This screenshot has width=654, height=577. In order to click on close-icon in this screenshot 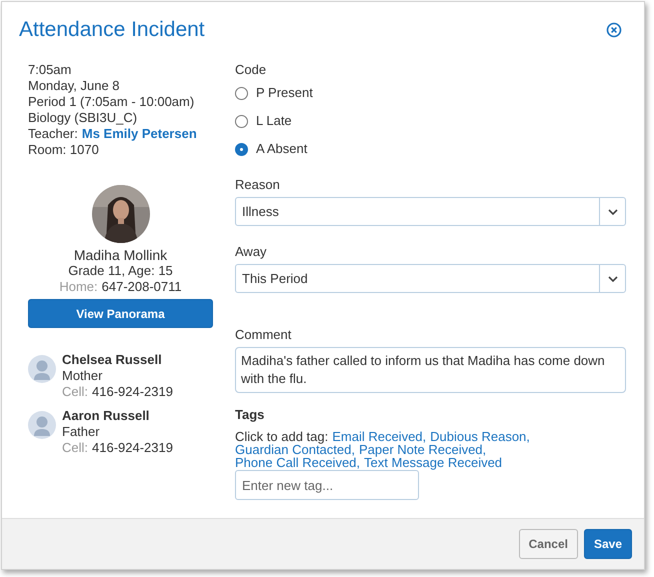, I will do `click(614, 30)`.